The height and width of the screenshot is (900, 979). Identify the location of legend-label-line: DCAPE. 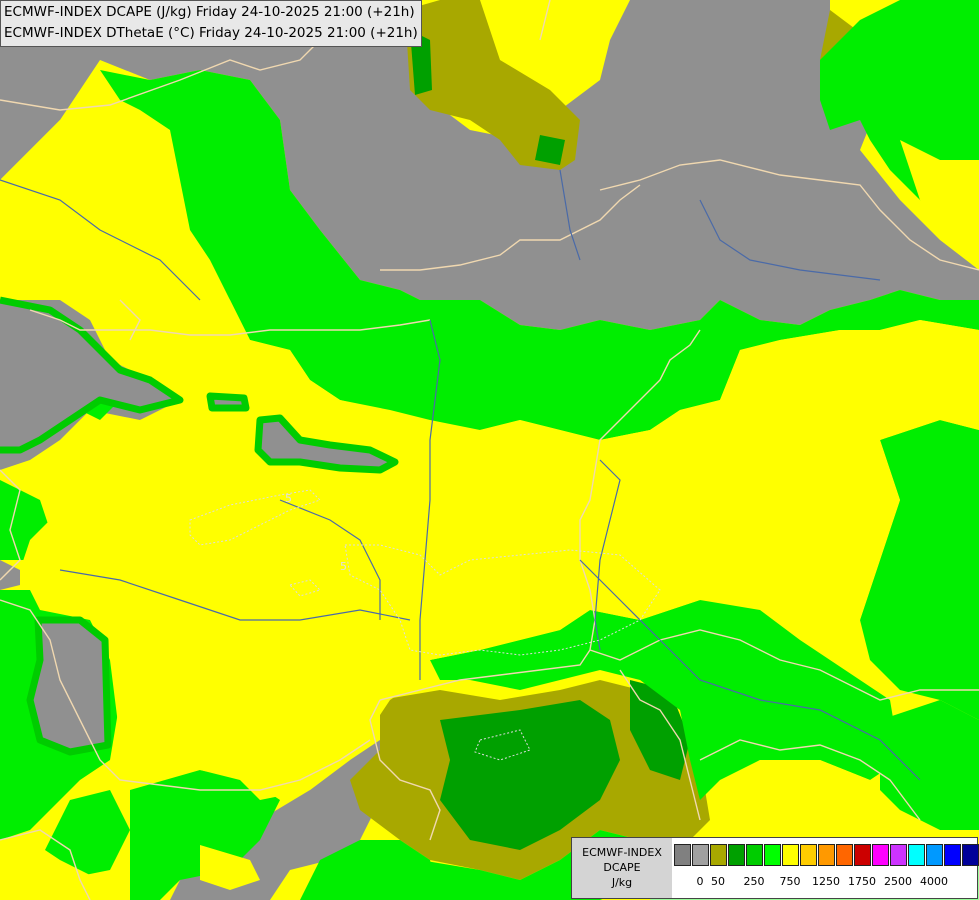
(622, 867).